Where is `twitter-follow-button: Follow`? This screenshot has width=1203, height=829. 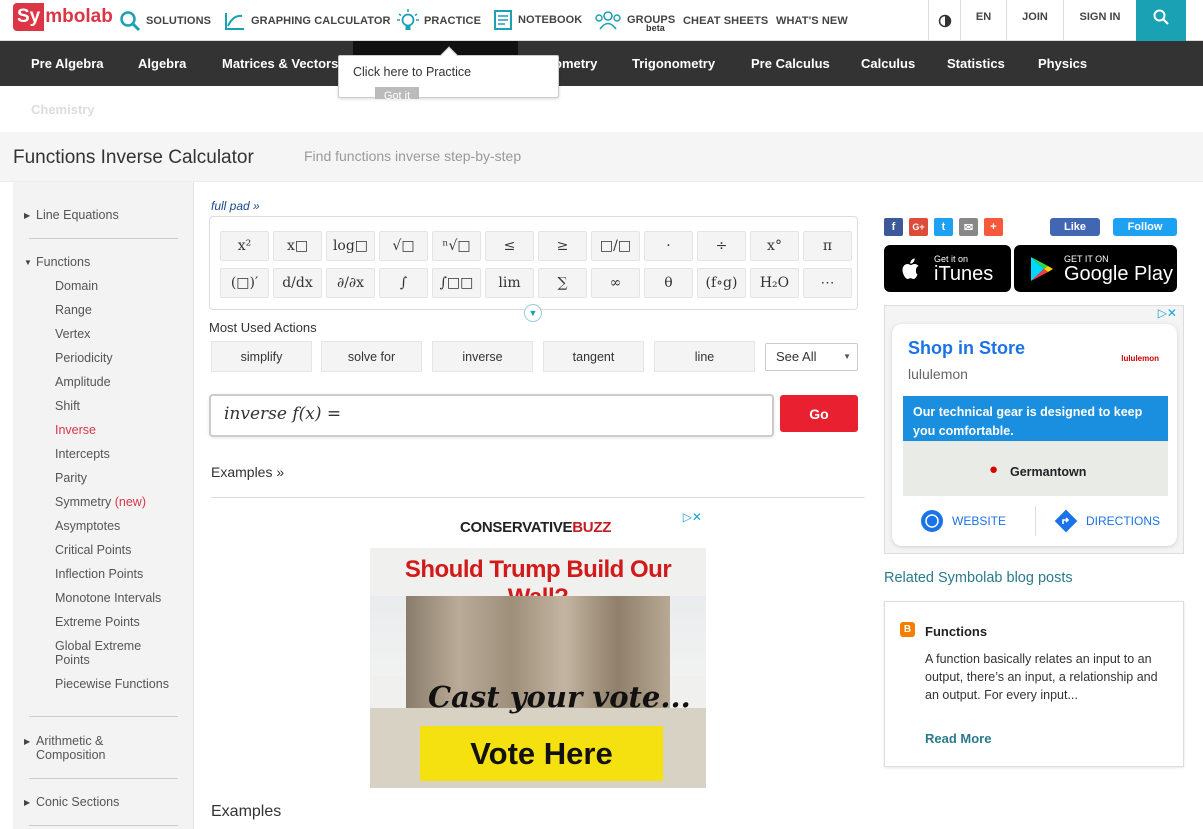 twitter-follow-button: Follow is located at coordinates (1145, 227).